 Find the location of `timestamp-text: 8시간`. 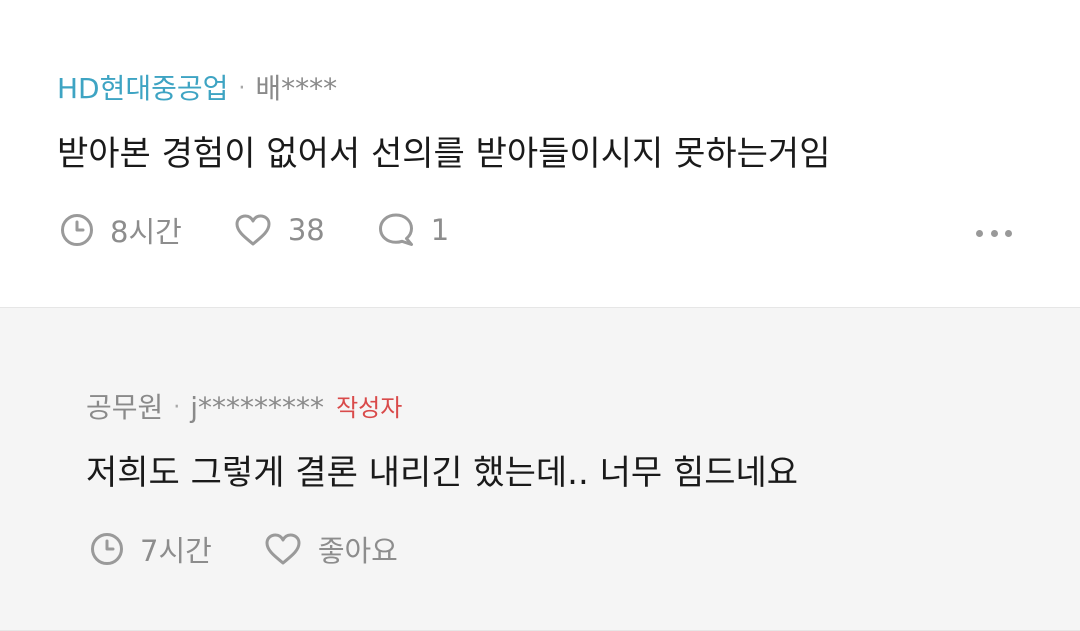

timestamp-text: 8시간 is located at coordinates (146, 232).